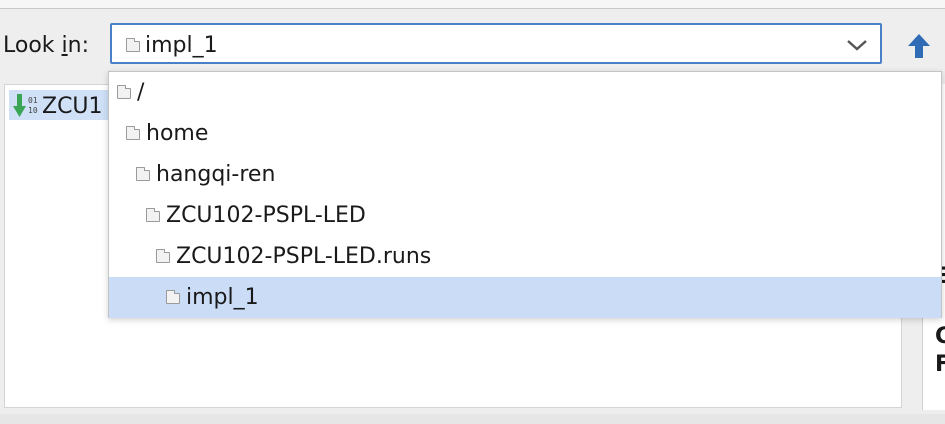 This screenshot has width=945, height=424. What do you see at coordinates (857, 45) in the screenshot?
I see `chevron-down-icon` at bounding box center [857, 45].